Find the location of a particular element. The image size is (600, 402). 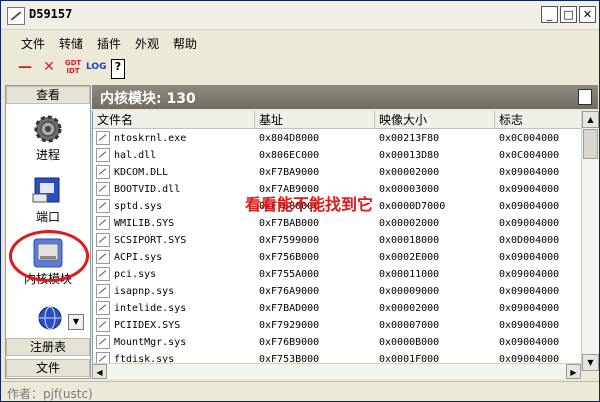

column-header-base-address: 基址 is located at coordinates (315, 120).